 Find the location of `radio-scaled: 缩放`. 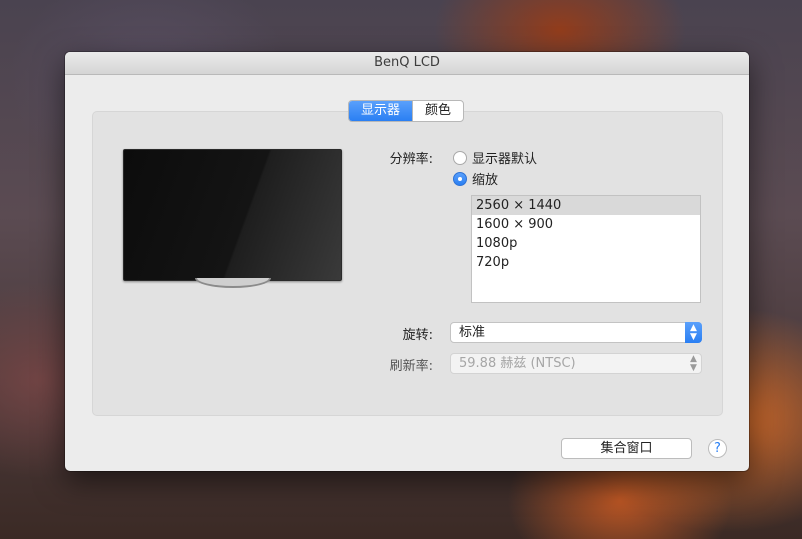

radio-scaled: 缩放 is located at coordinates (475, 178).